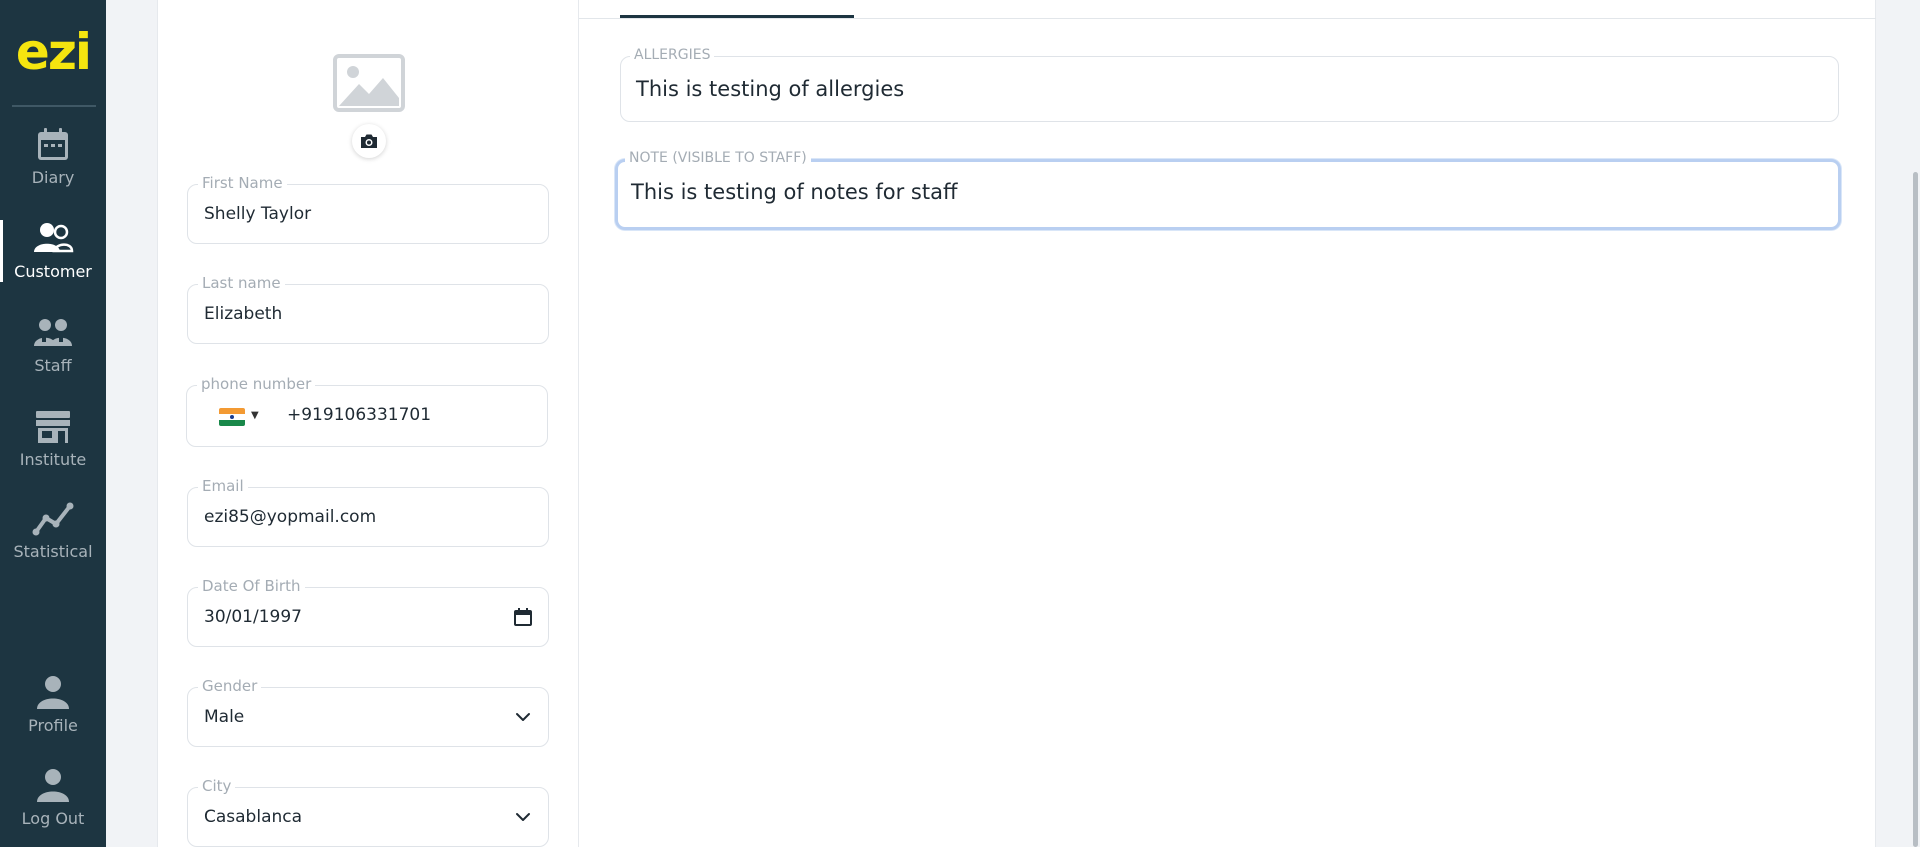 This screenshot has width=1920, height=847. Describe the element at coordinates (53, 52) in the screenshot. I see `app-logo: ezi` at that location.